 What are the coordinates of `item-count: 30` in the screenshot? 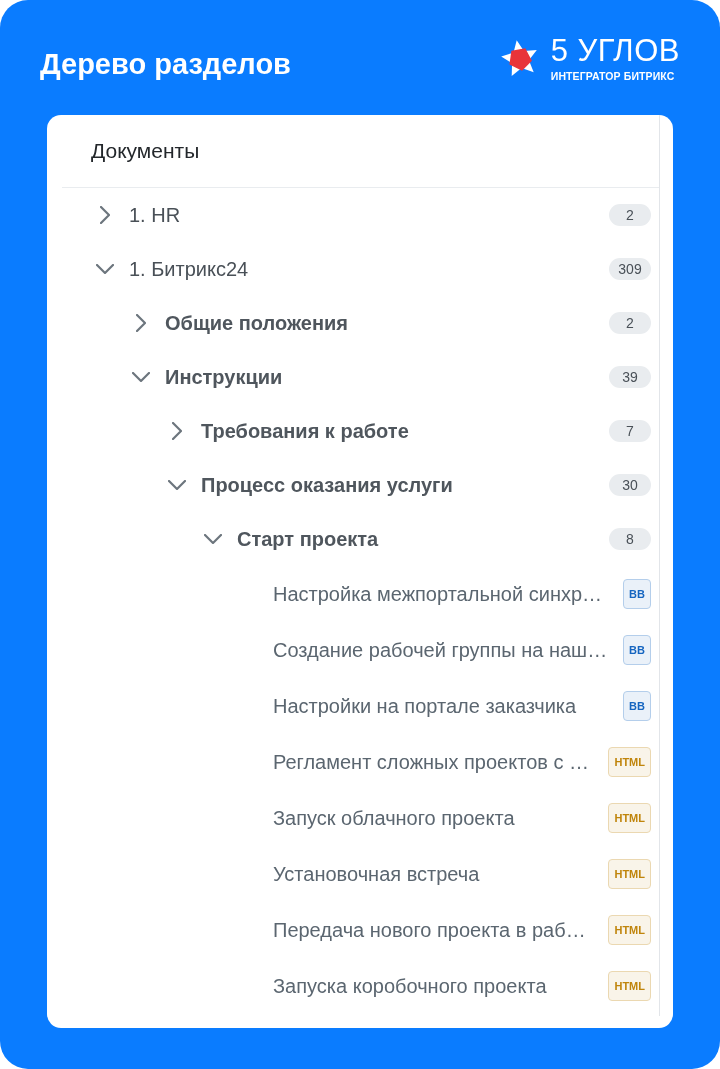 It's located at (630, 485).